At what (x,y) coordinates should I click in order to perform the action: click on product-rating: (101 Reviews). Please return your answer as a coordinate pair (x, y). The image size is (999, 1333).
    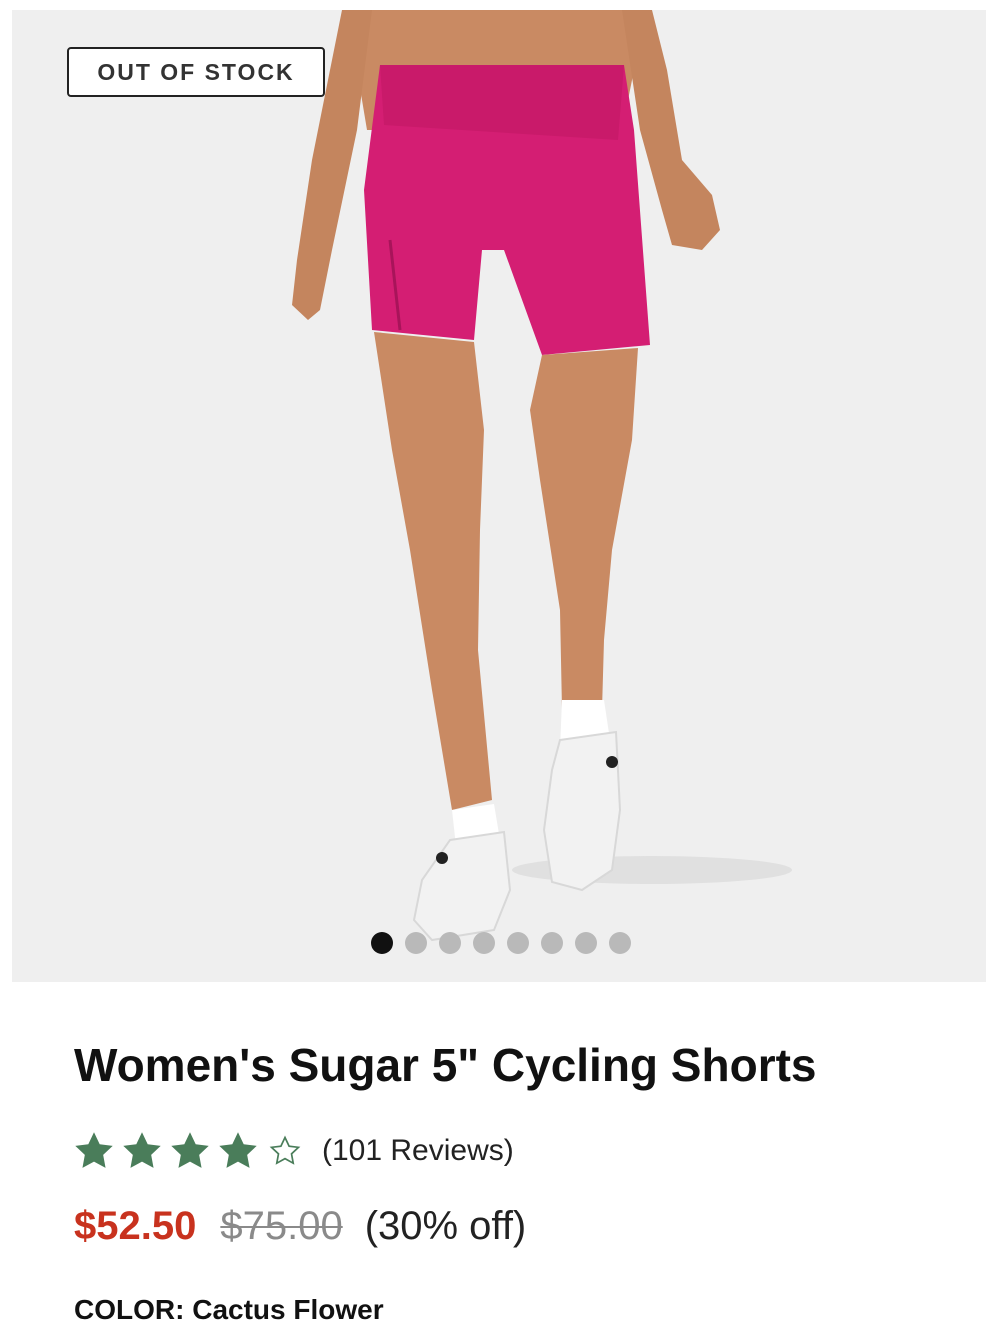
    Looking at the image, I should click on (293, 1151).